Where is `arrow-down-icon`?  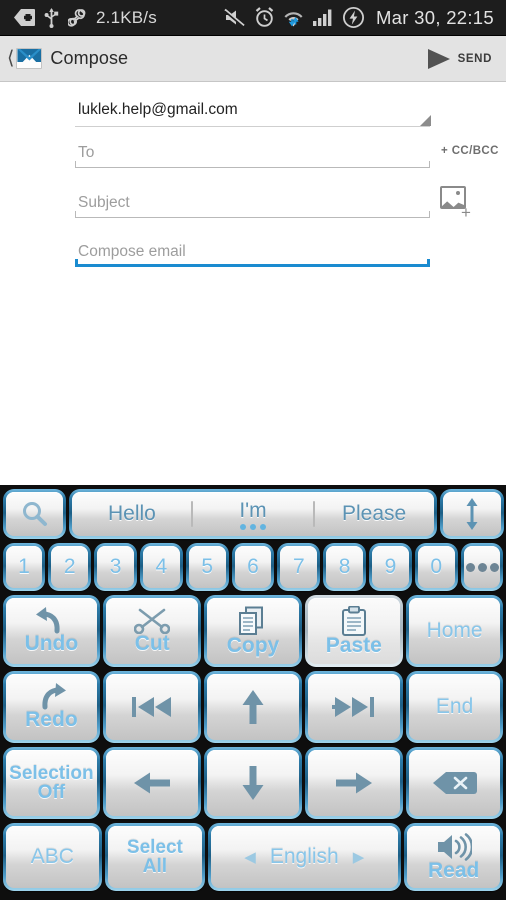
arrow-down-icon is located at coordinates (253, 782).